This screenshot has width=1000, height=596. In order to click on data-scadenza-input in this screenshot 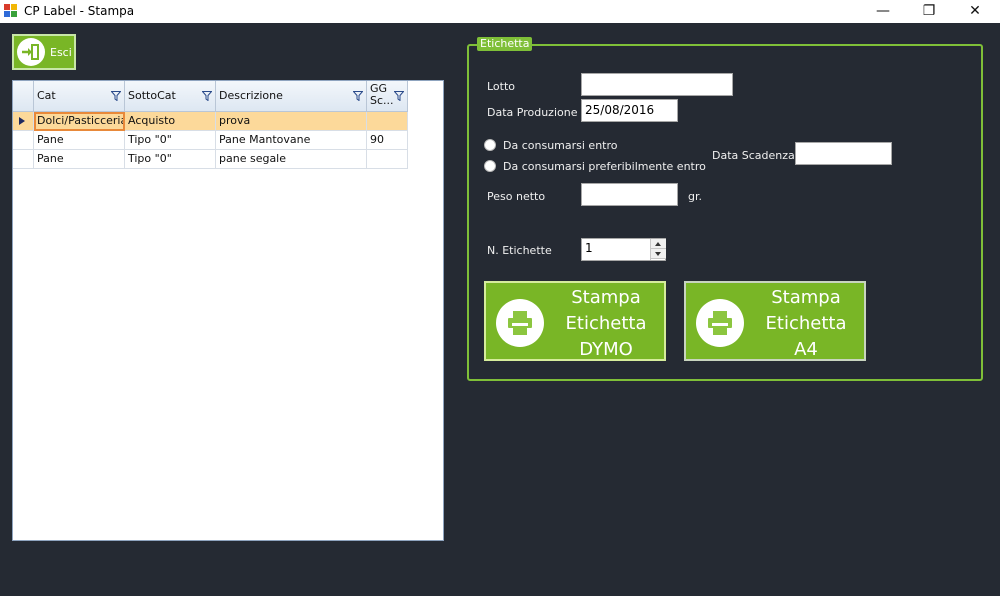, I will do `click(843, 153)`.